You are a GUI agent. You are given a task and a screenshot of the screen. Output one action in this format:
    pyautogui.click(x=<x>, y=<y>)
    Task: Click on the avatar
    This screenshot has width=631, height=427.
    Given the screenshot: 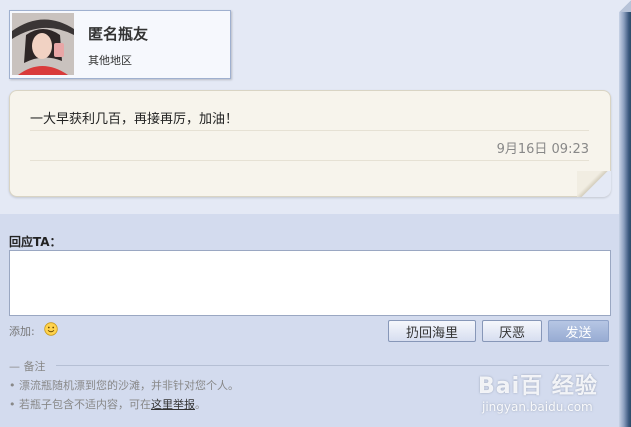 What is the action you would take?
    pyautogui.click(x=43, y=44)
    